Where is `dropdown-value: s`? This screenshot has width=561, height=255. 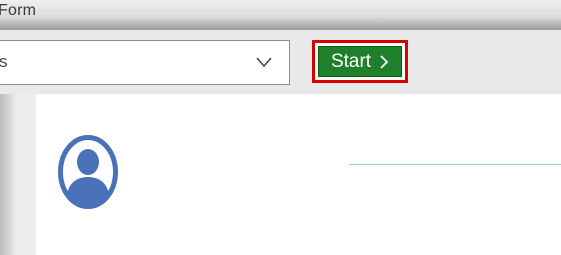 dropdown-value: s is located at coordinates (4, 61).